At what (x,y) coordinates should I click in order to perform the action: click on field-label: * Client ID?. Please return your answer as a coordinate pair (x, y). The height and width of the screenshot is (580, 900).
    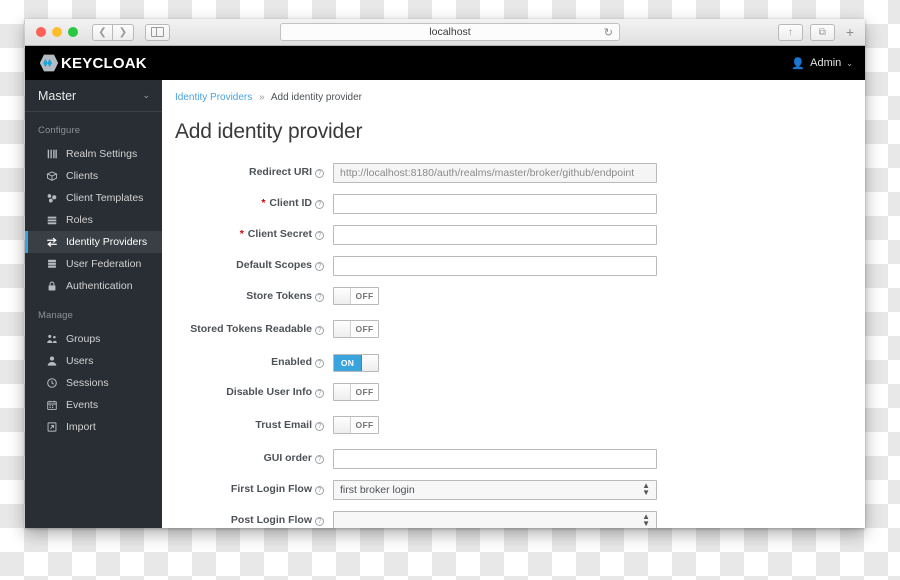
    Looking at the image, I should click on (254, 202).